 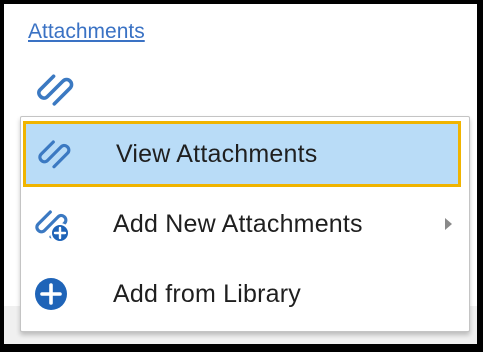 I want to click on attachments-link: Attachments, so click(x=86, y=32).